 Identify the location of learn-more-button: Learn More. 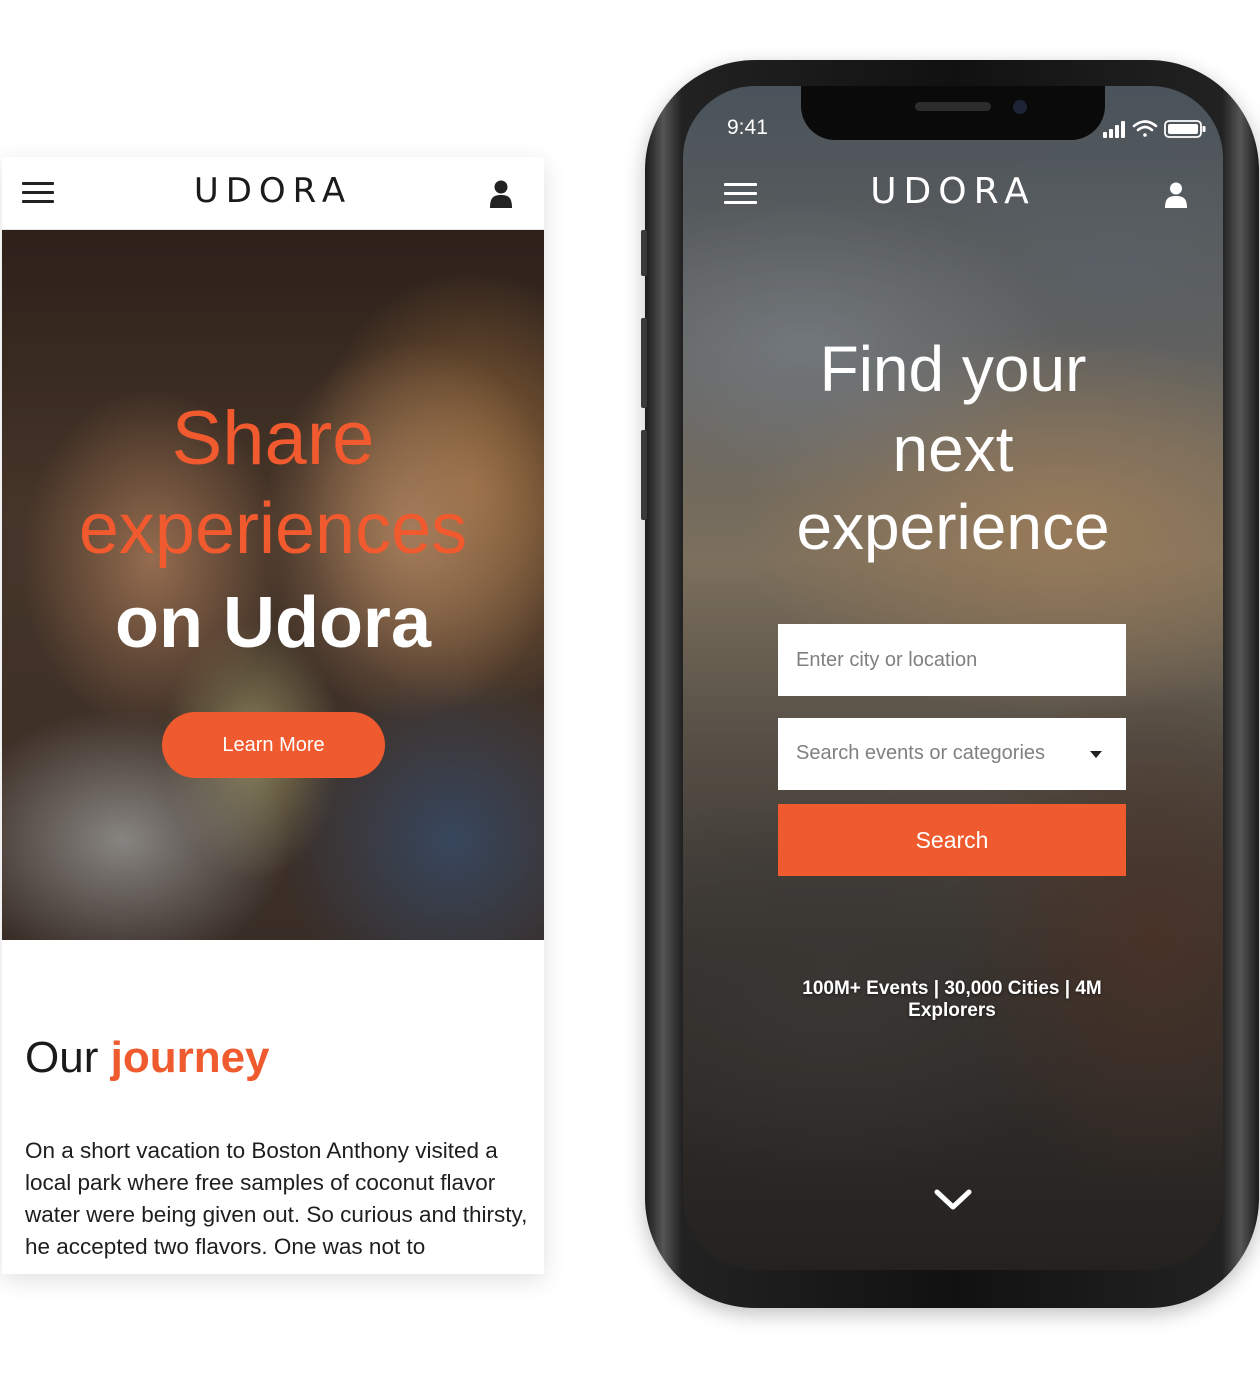
(273, 745).